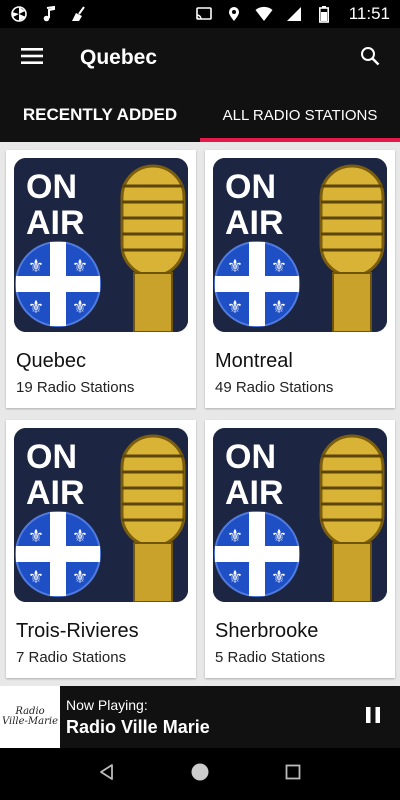 The image size is (400, 800). What do you see at coordinates (79, 14) in the screenshot?
I see `broom-icon` at bounding box center [79, 14].